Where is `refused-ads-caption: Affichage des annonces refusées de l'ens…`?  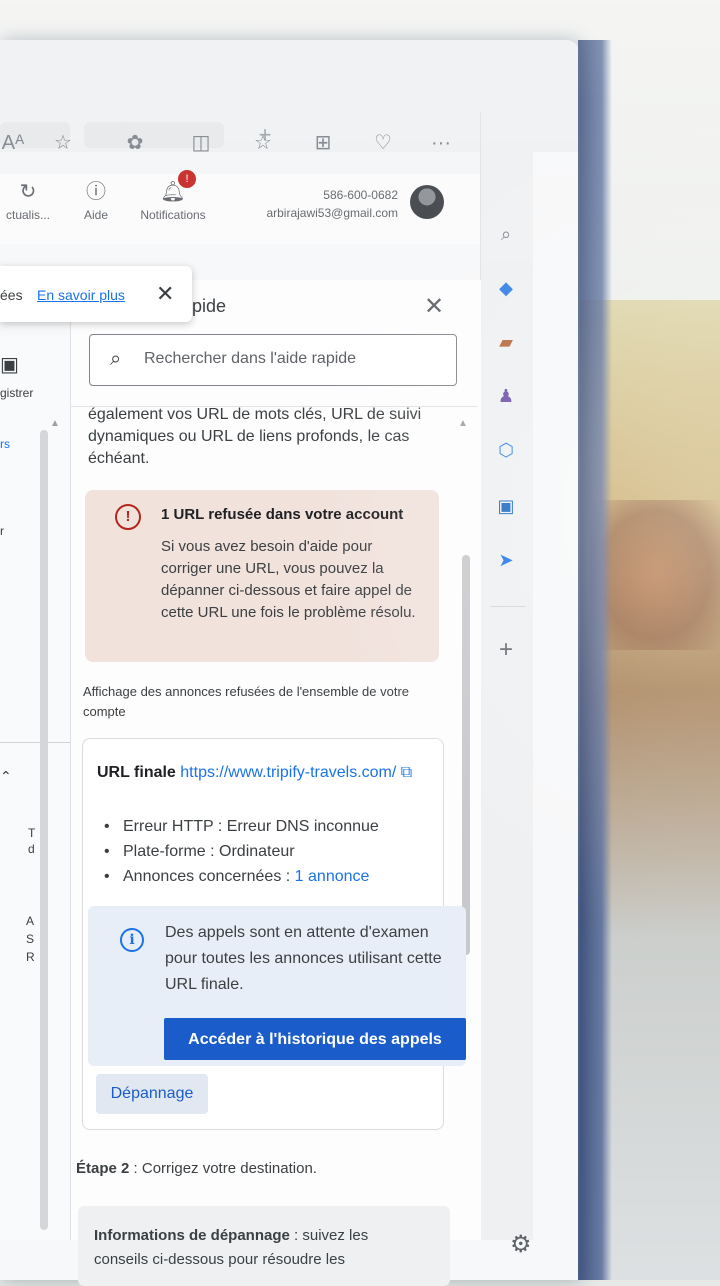 refused-ads-caption: Affichage des annonces refusées de l'ens… is located at coordinates (246, 701).